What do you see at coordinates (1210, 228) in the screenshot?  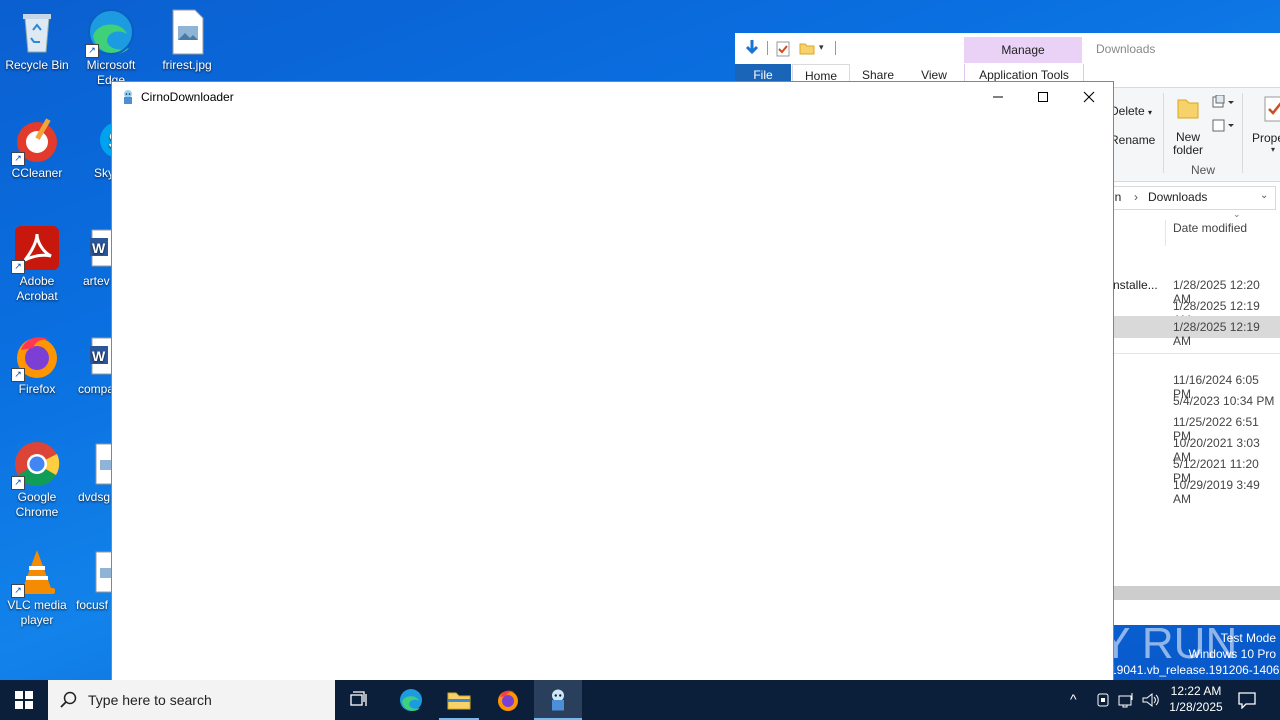 I see `column-header-date-modified: Date modified` at bounding box center [1210, 228].